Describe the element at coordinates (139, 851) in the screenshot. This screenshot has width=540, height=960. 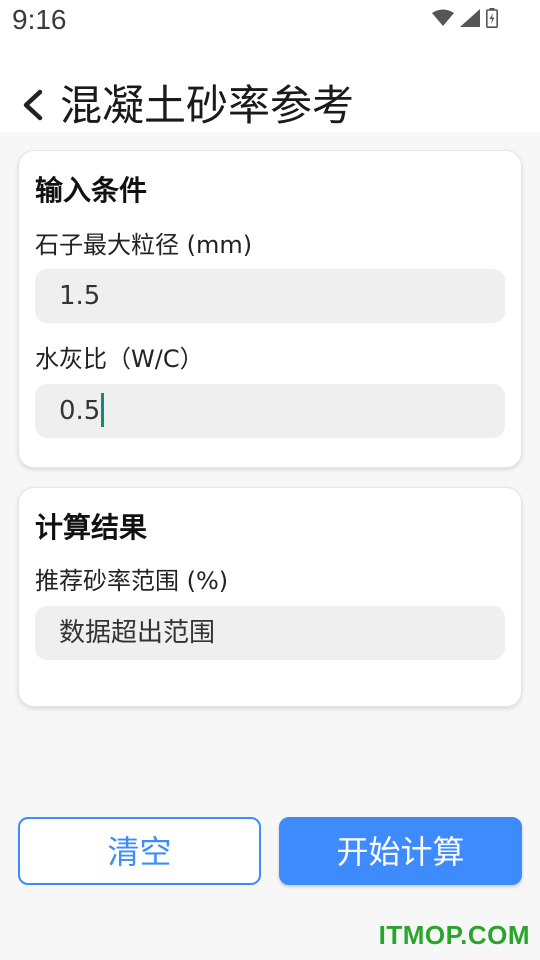
I see `clear-button: 清空` at that location.